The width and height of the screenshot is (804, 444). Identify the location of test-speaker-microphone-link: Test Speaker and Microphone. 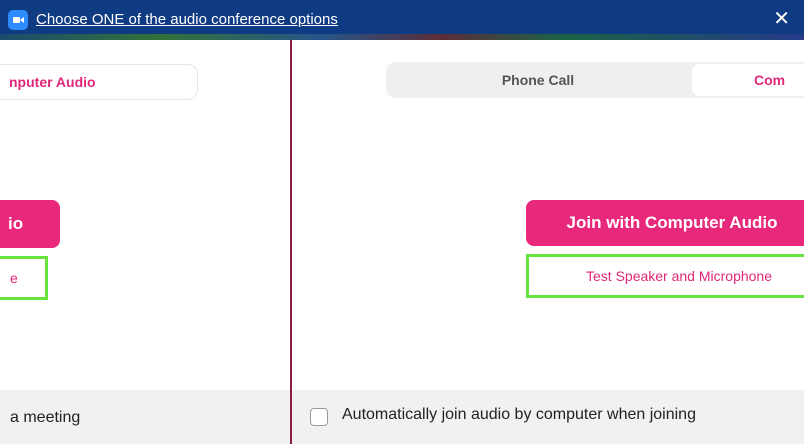
(665, 276).